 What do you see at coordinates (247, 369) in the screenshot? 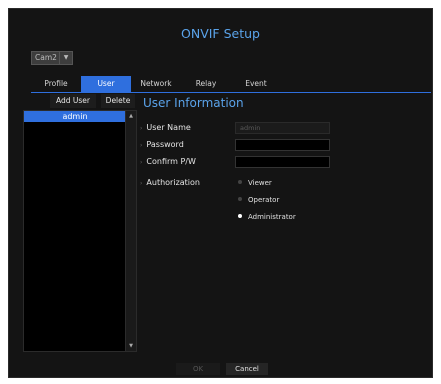
I see `cancel-button: Cancel` at bounding box center [247, 369].